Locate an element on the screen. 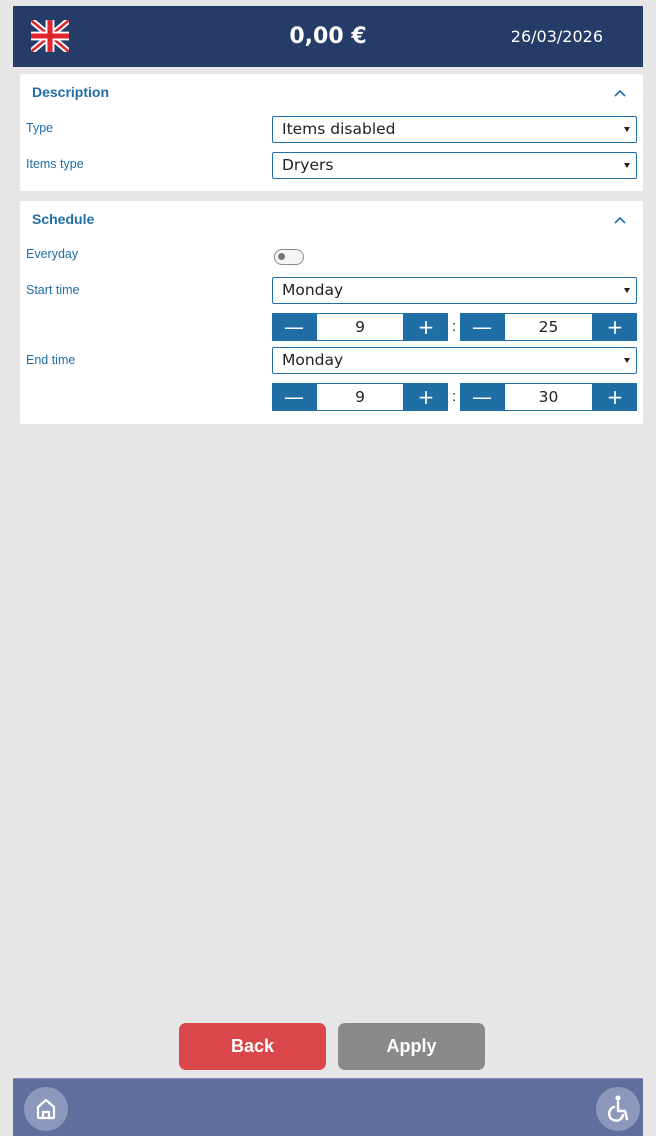 The height and width of the screenshot is (1136, 656). end-hour-plus-button: + is located at coordinates (426, 397).